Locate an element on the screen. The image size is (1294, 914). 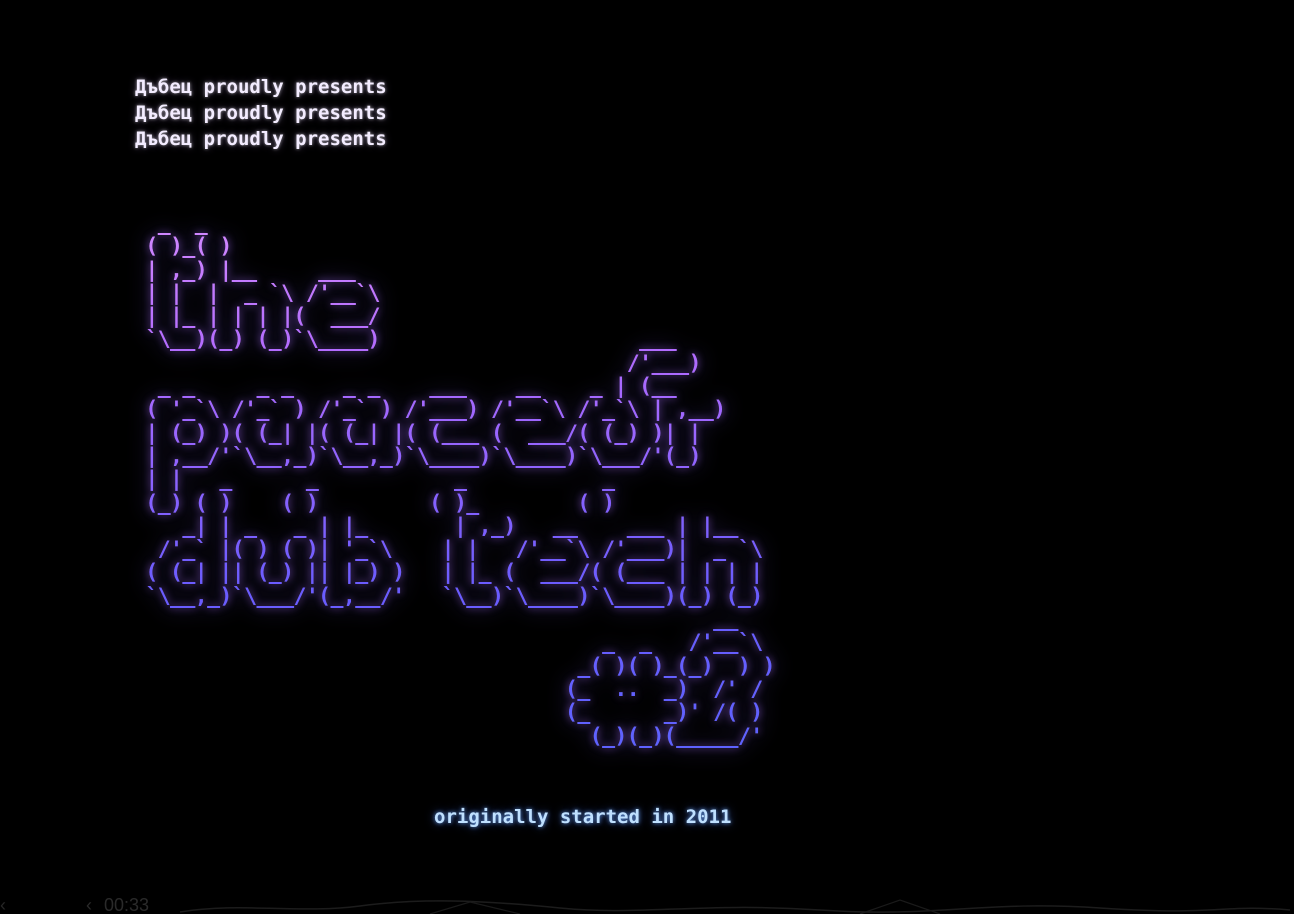
chevron-left-icon: ‹ is located at coordinates (89, 905).